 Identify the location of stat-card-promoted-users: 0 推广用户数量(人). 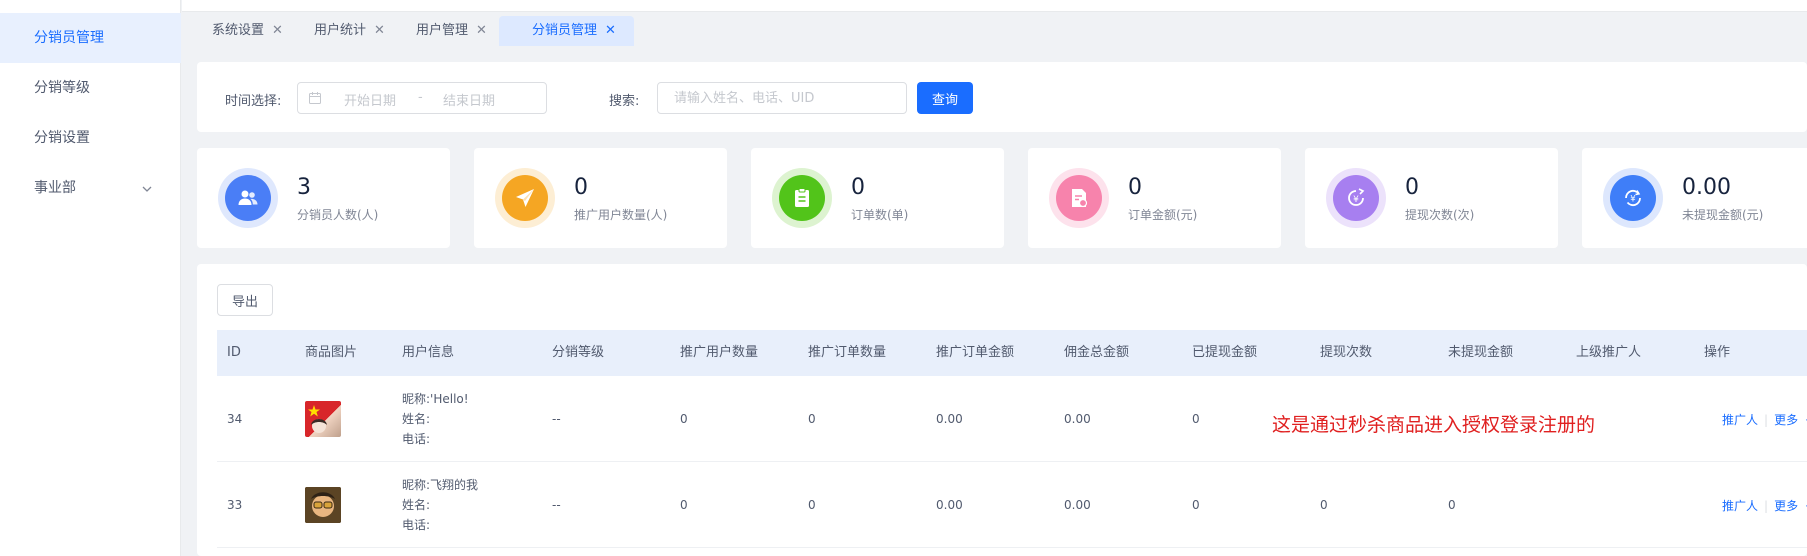
(600, 198).